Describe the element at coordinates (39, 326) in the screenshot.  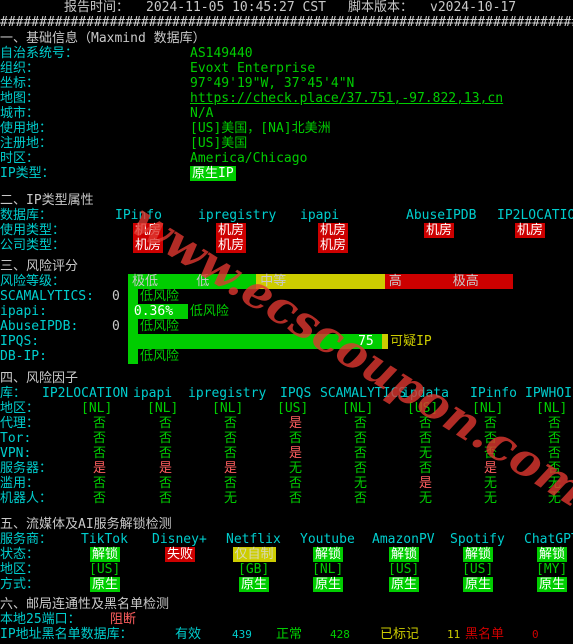
I see `score-name-2: AbuseIPDB:` at that location.